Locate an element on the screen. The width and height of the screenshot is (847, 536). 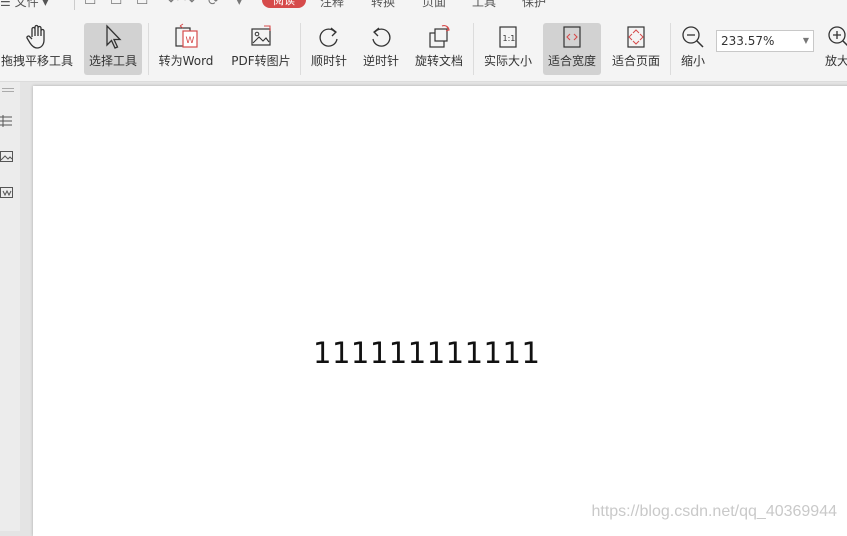
menu-divider is located at coordinates (74, 5).